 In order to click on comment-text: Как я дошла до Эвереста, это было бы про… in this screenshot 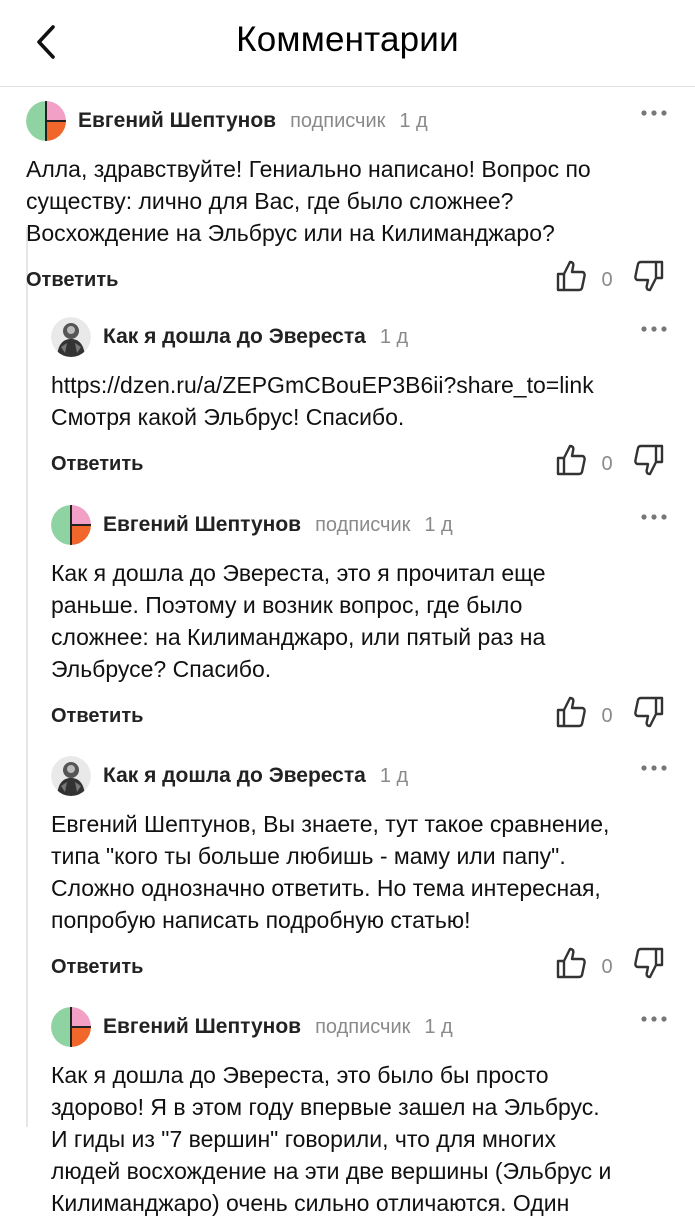, I will do `click(331, 1139)`.